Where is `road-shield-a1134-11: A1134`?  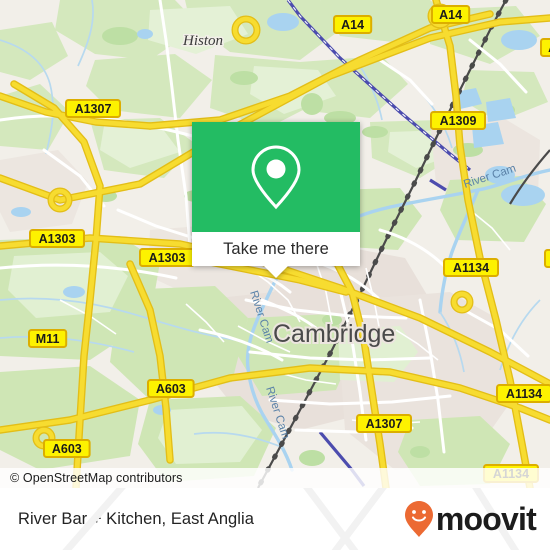
road-shield-a1134-11: A1134 is located at coordinates (523, 393).